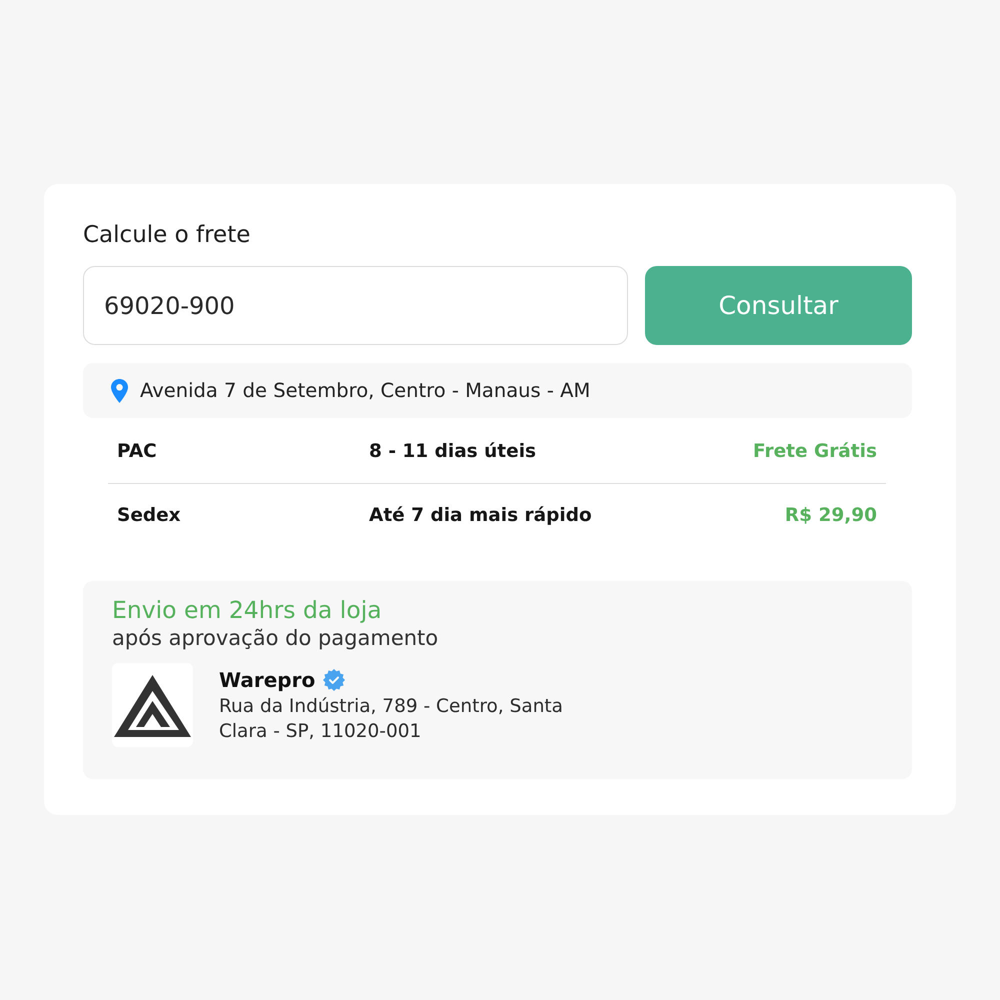 The image size is (1000, 1000). What do you see at coordinates (355, 305) in the screenshot?
I see `cep-input-field: 69020-900` at bounding box center [355, 305].